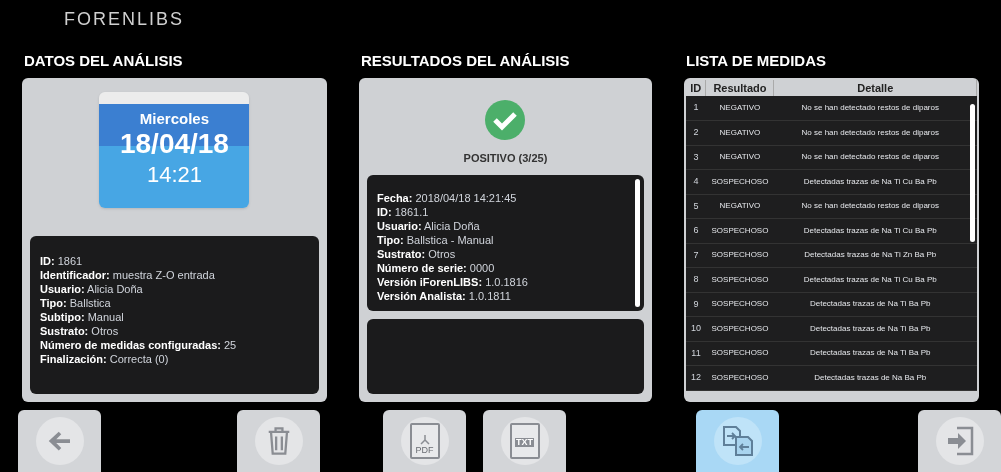 This screenshot has height=472, width=1001. Describe the element at coordinates (452, 281) in the screenshot. I see `info-line: Versión iForenLIBS: 1.0.1816` at that location.